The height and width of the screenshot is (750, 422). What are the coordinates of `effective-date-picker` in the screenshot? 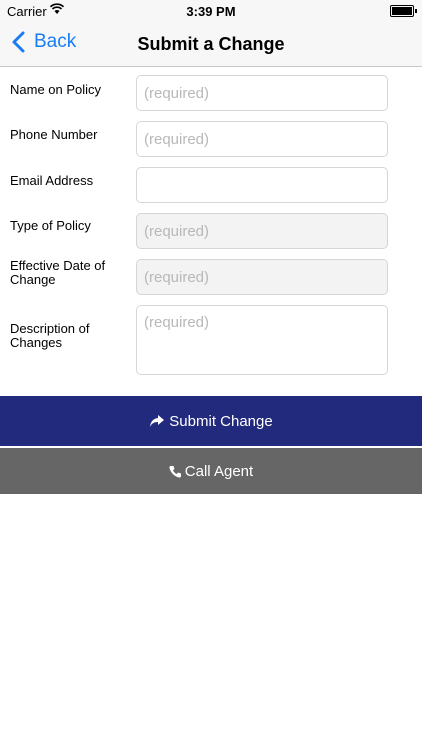 It's located at (262, 277).